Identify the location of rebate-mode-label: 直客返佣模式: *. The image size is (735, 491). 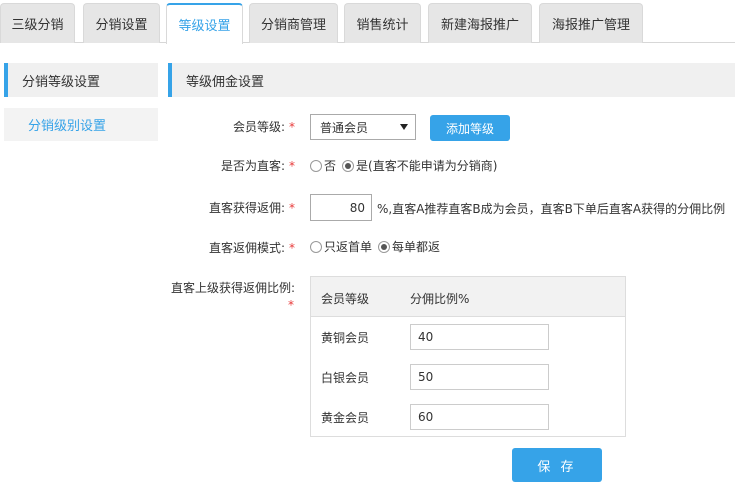
(225, 247).